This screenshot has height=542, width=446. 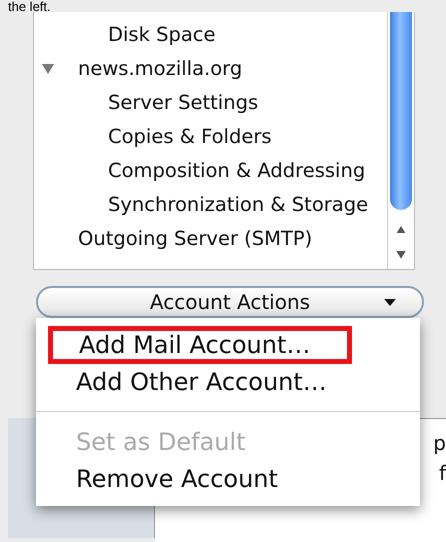 What do you see at coordinates (401, 255) in the screenshot?
I see `scroll-down-icon` at bounding box center [401, 255].